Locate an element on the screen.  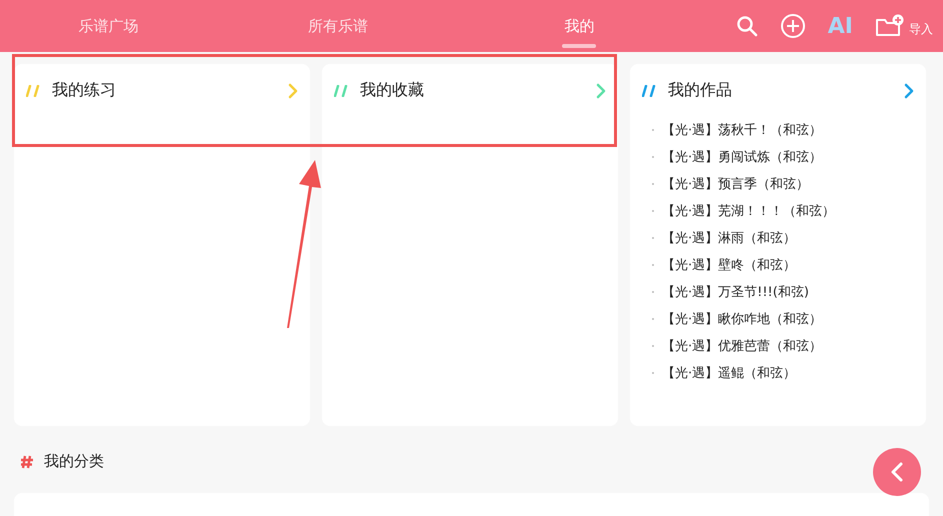
back-button is located at coordinates (897, 472).